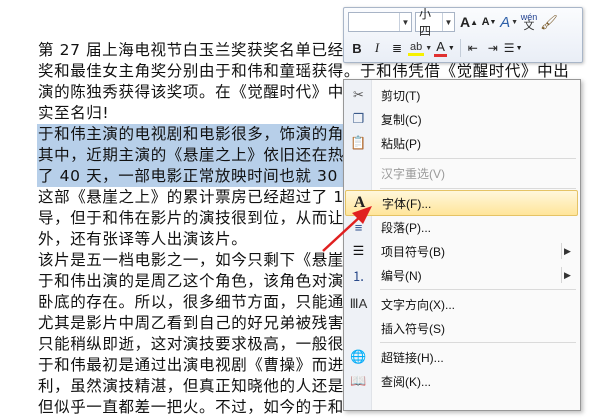 This screenshot has height=418, width=600. I want to click on menu-item-numbering: ⒈ 编号(N) ▶, so click(461, 275).